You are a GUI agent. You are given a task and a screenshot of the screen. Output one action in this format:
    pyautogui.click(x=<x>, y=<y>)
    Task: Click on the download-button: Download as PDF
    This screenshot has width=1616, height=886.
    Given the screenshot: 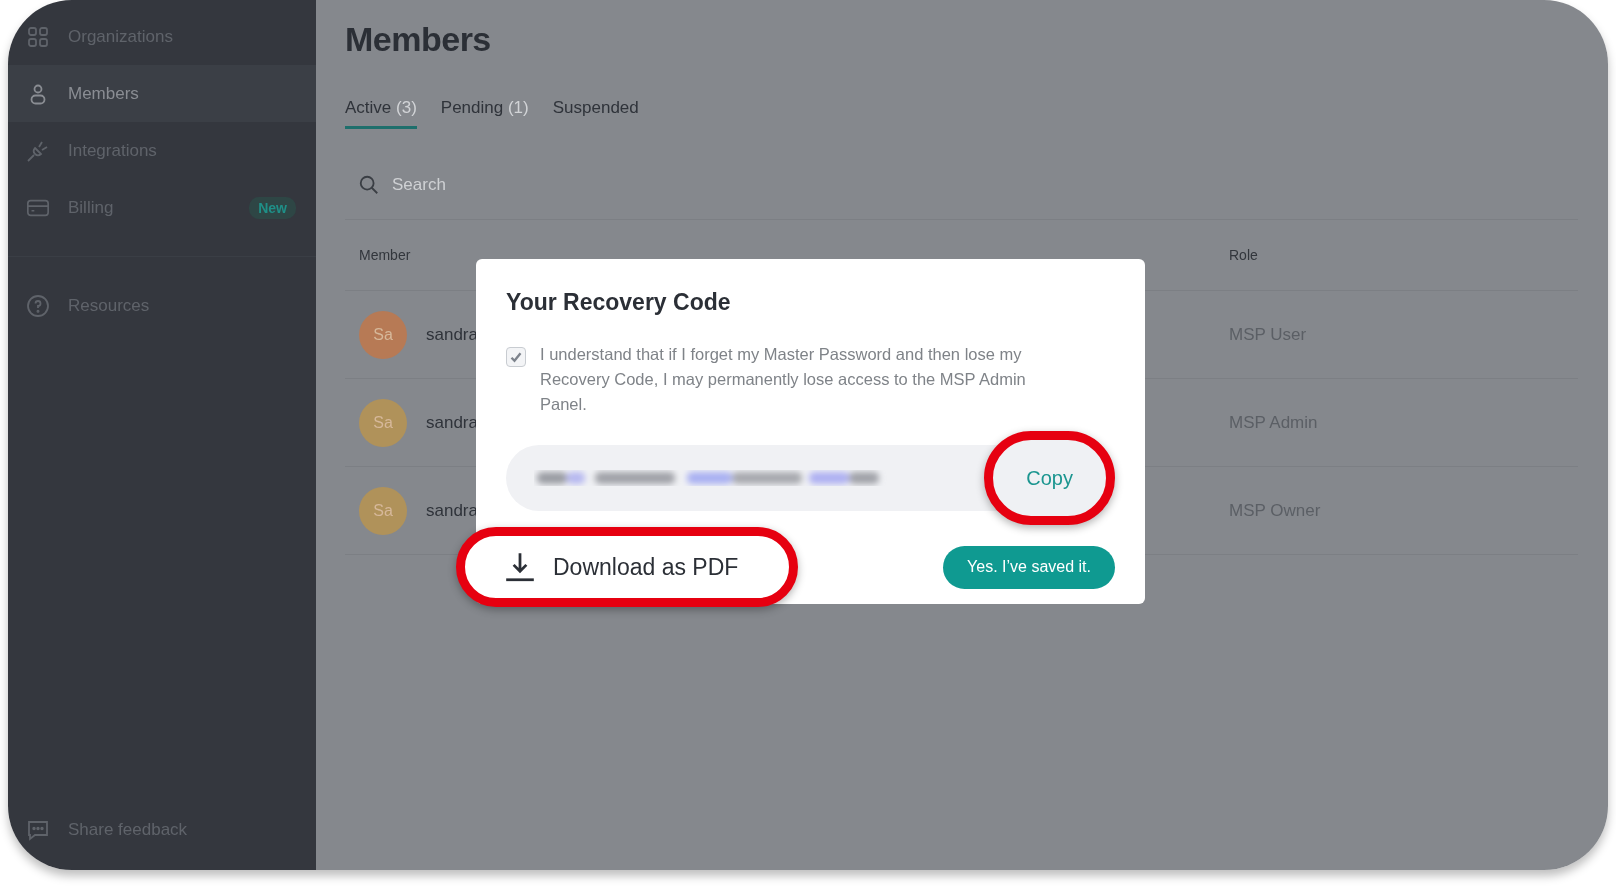 What is the action you would take?
    pyautogui.click(x=627, y=567)
    